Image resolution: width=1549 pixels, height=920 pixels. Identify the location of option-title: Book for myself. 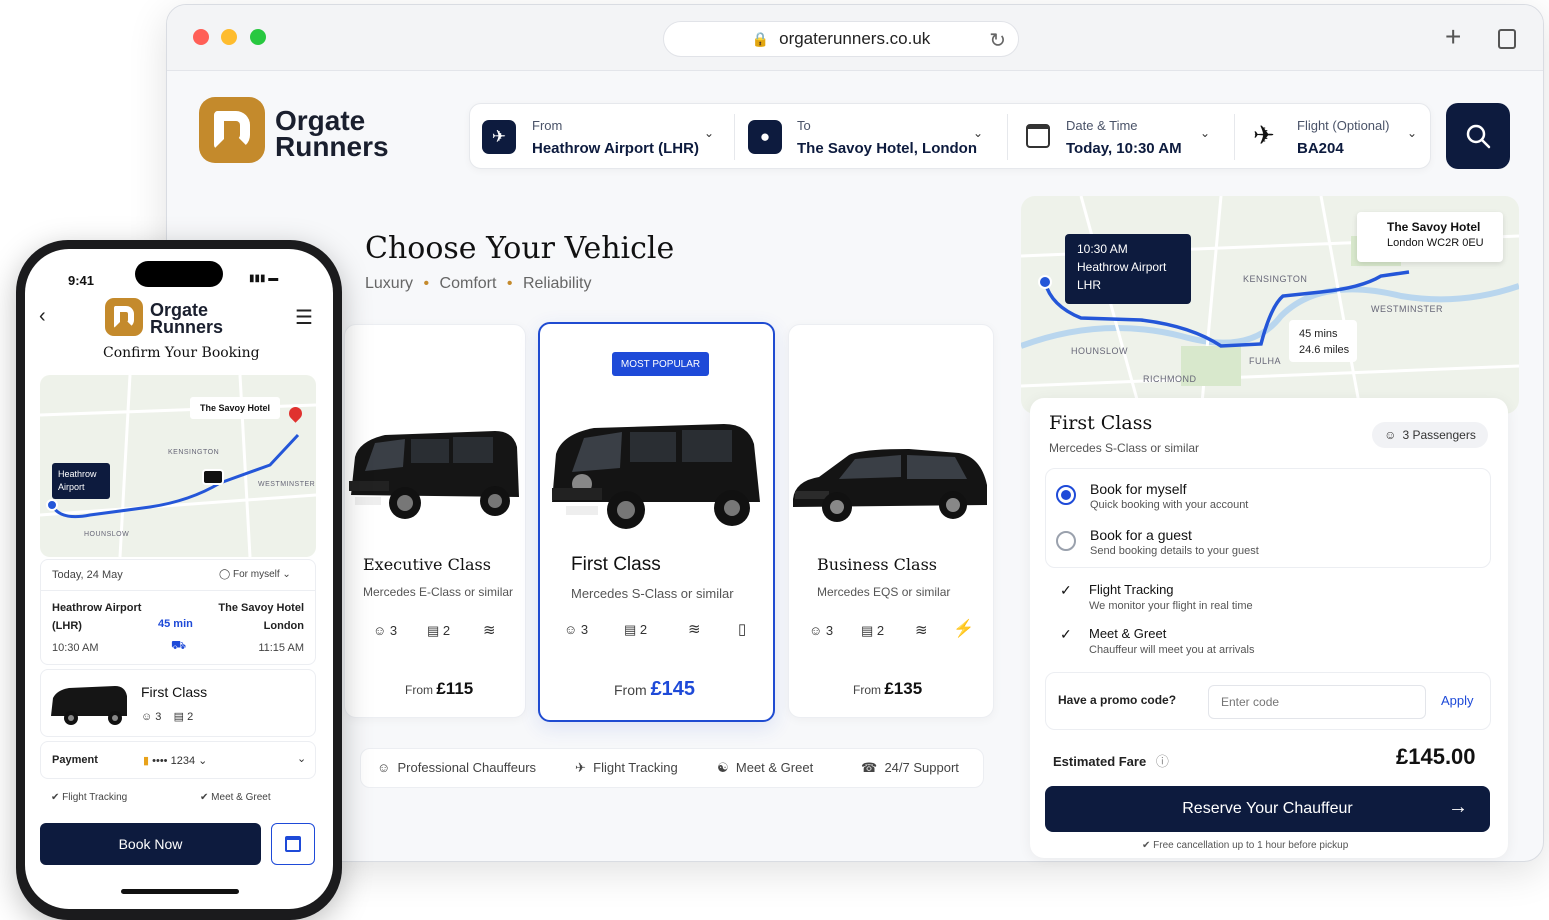
(1138, 489).